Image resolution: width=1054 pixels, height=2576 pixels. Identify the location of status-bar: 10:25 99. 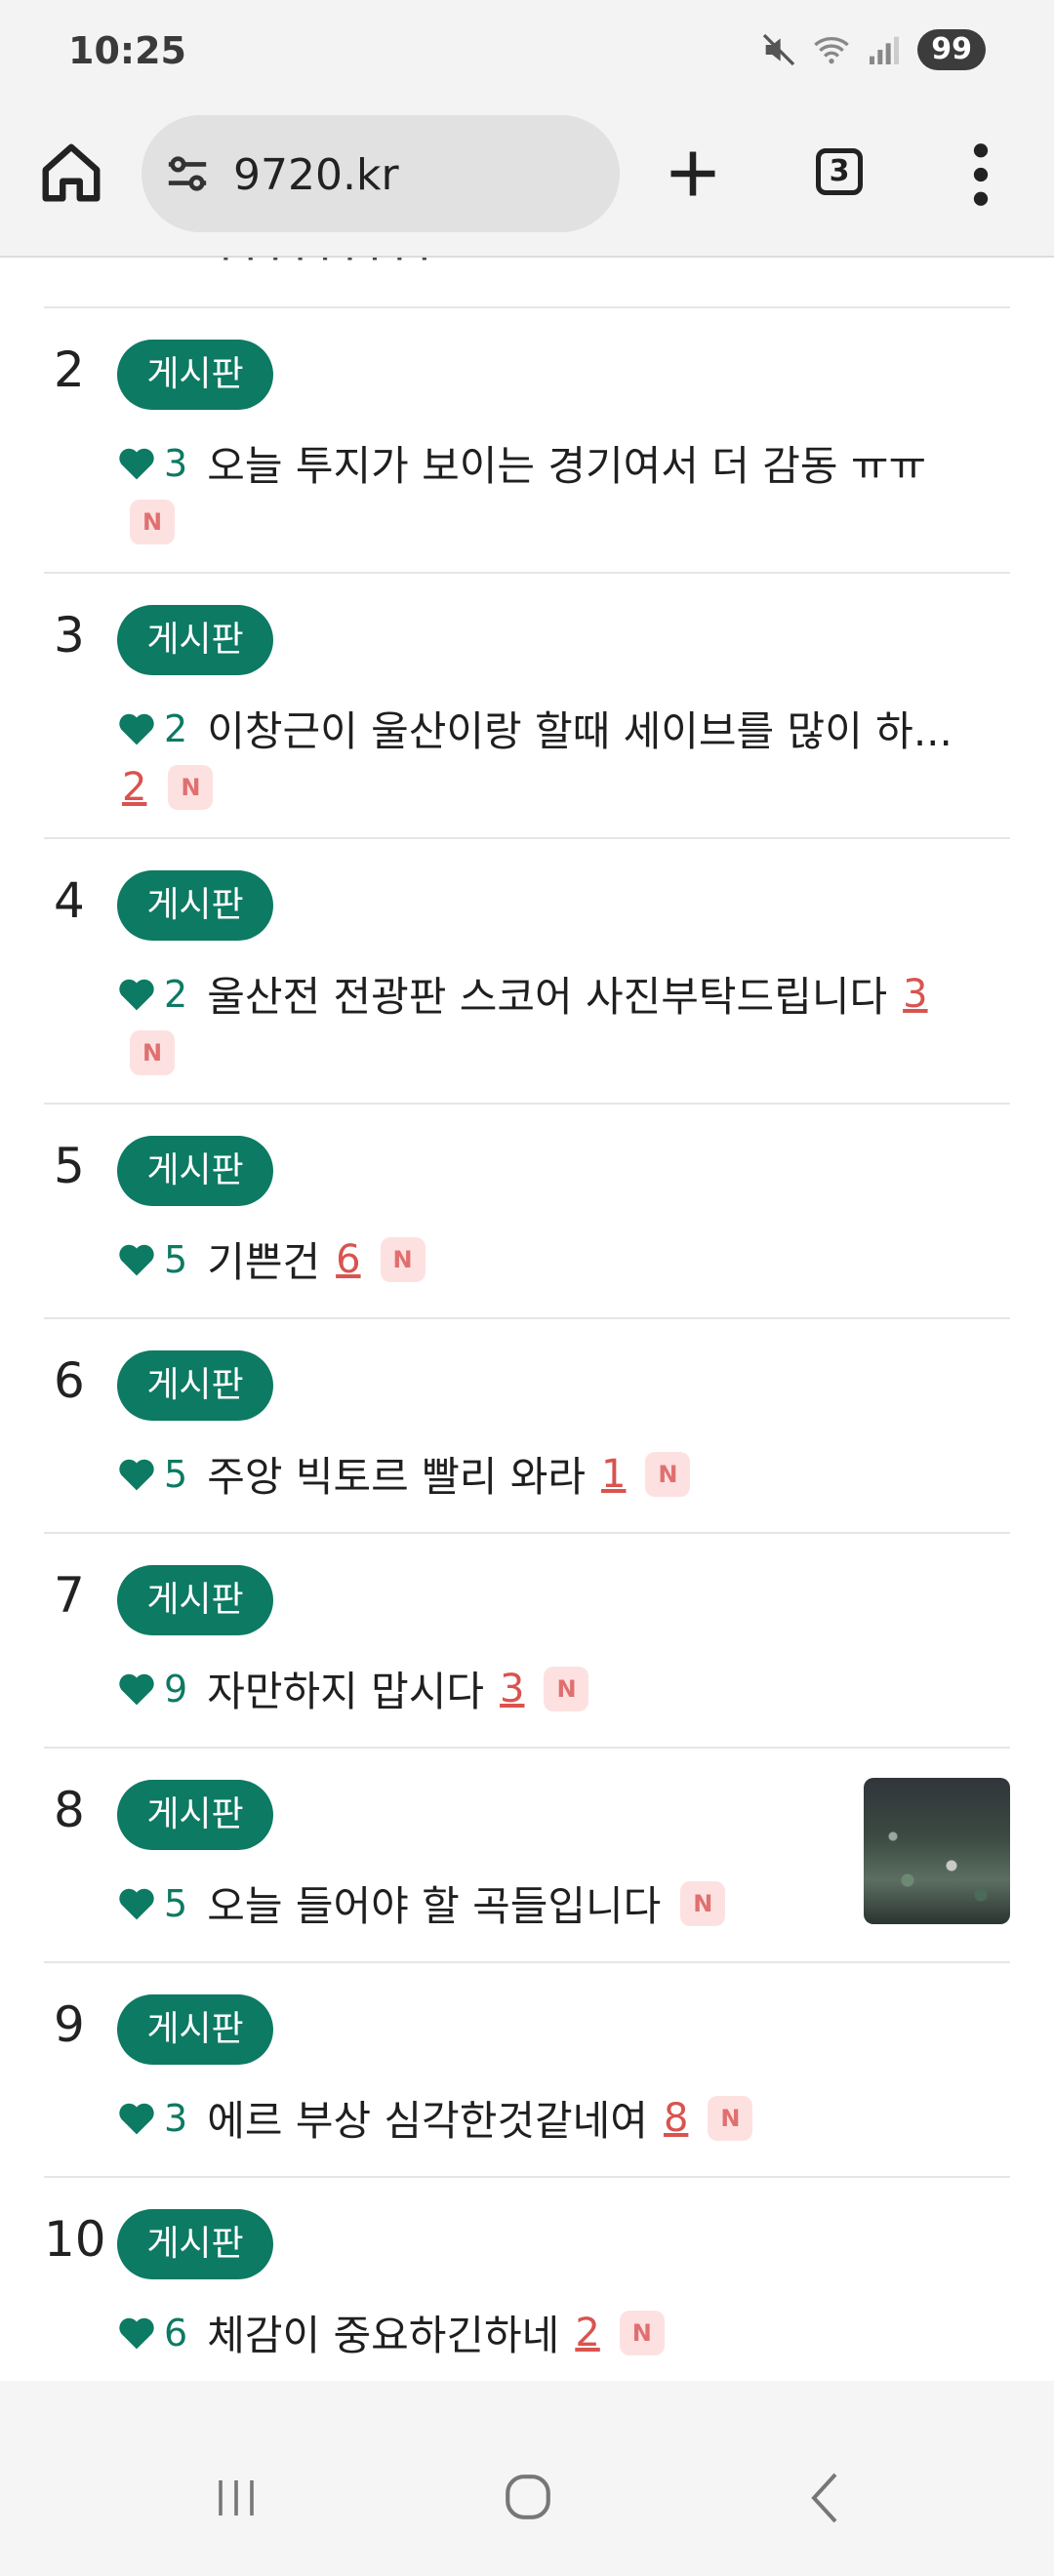
(527, 54).